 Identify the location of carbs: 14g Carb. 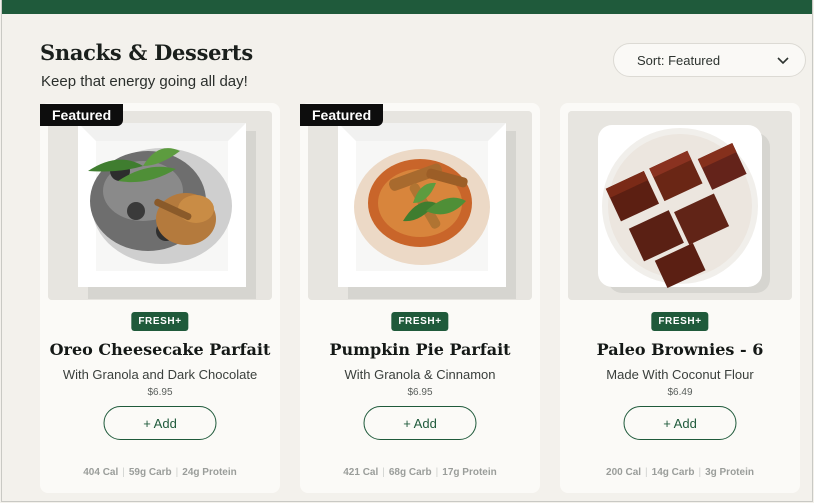
(673, 472).